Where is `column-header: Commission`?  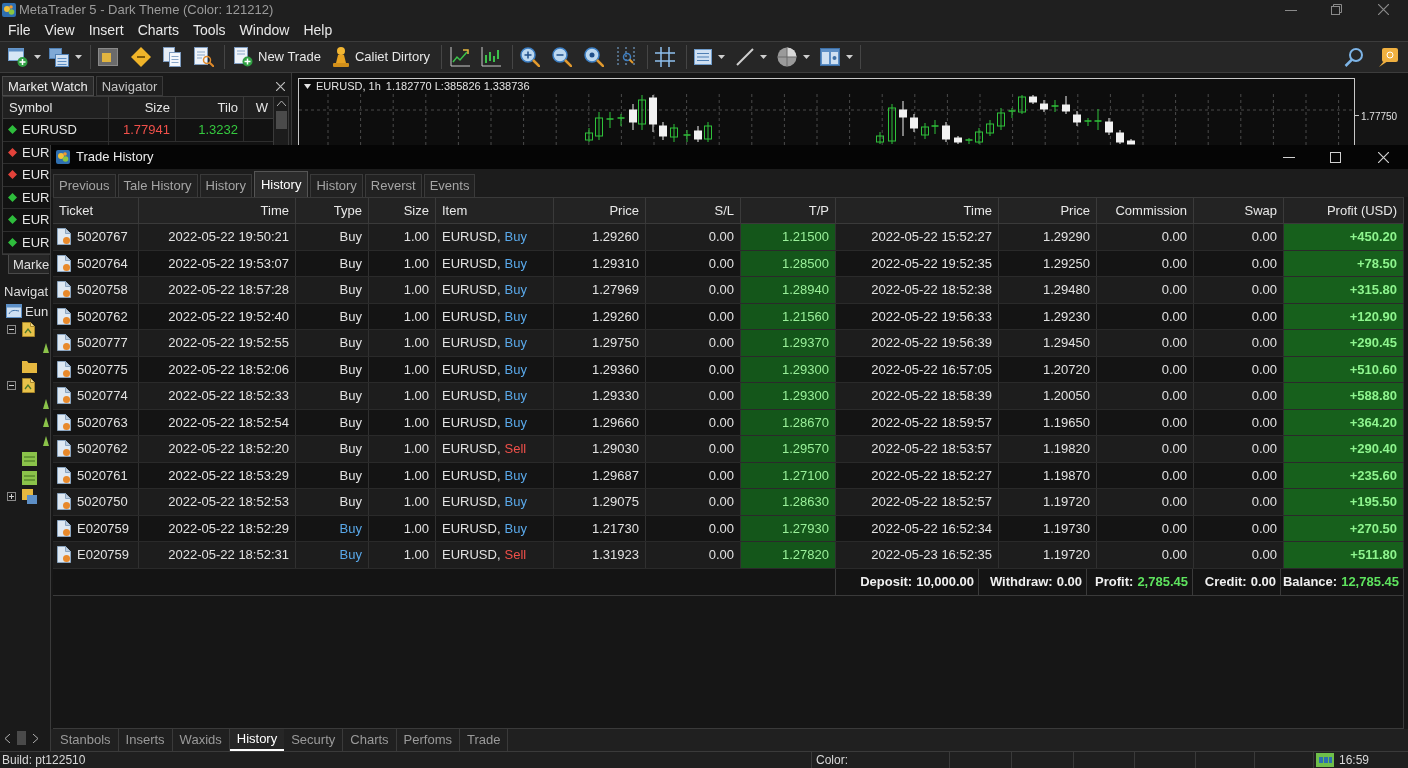
column-header: Commission is located at coordinates (1145, 210).